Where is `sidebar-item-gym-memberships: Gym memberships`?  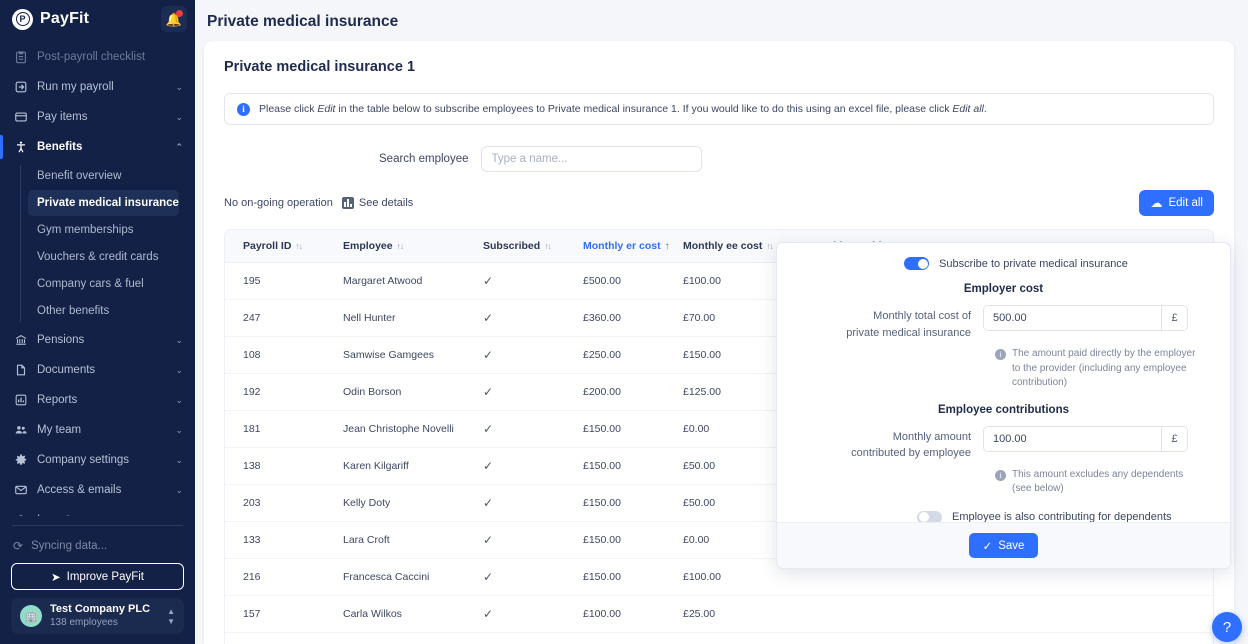
sidebar-item-gym-memberships: Gym memberships is located at coordinates (103, 230).